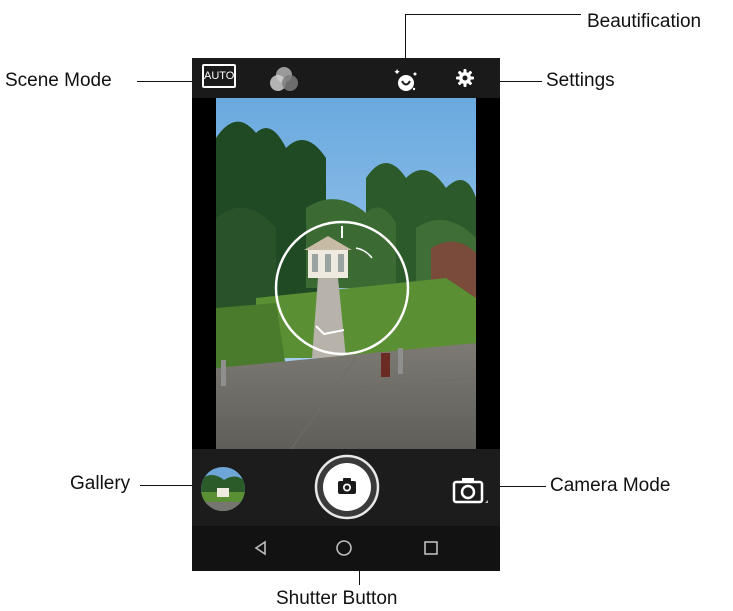 This screenshot has height=611, width=733. I want to click on callout-settings: Settings, so click(580, 80).